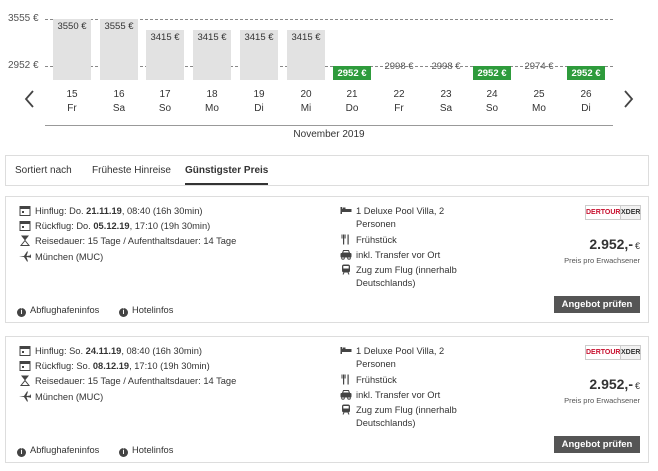  I want to click on day-label: 22 Fr, so click(399, 102).